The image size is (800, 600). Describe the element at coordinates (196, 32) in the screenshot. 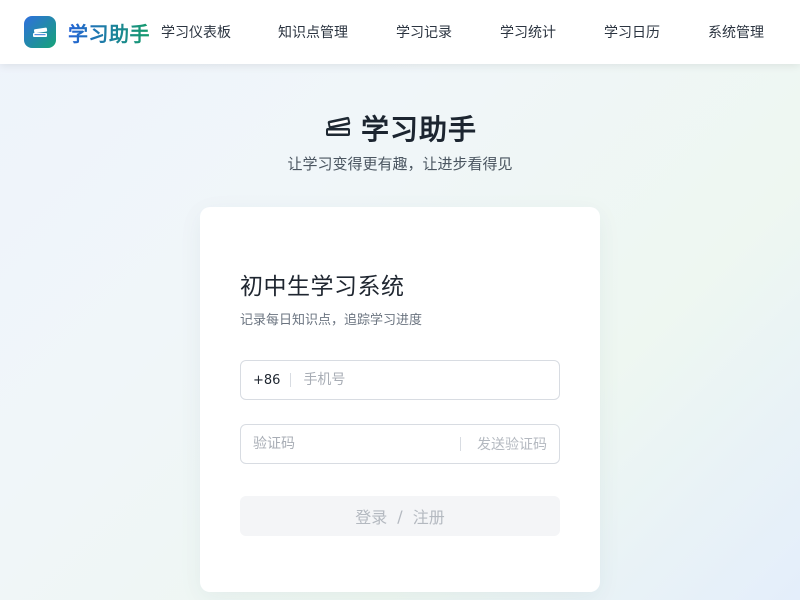

I see `nav-dashboard: 学习仪表板` at that location.